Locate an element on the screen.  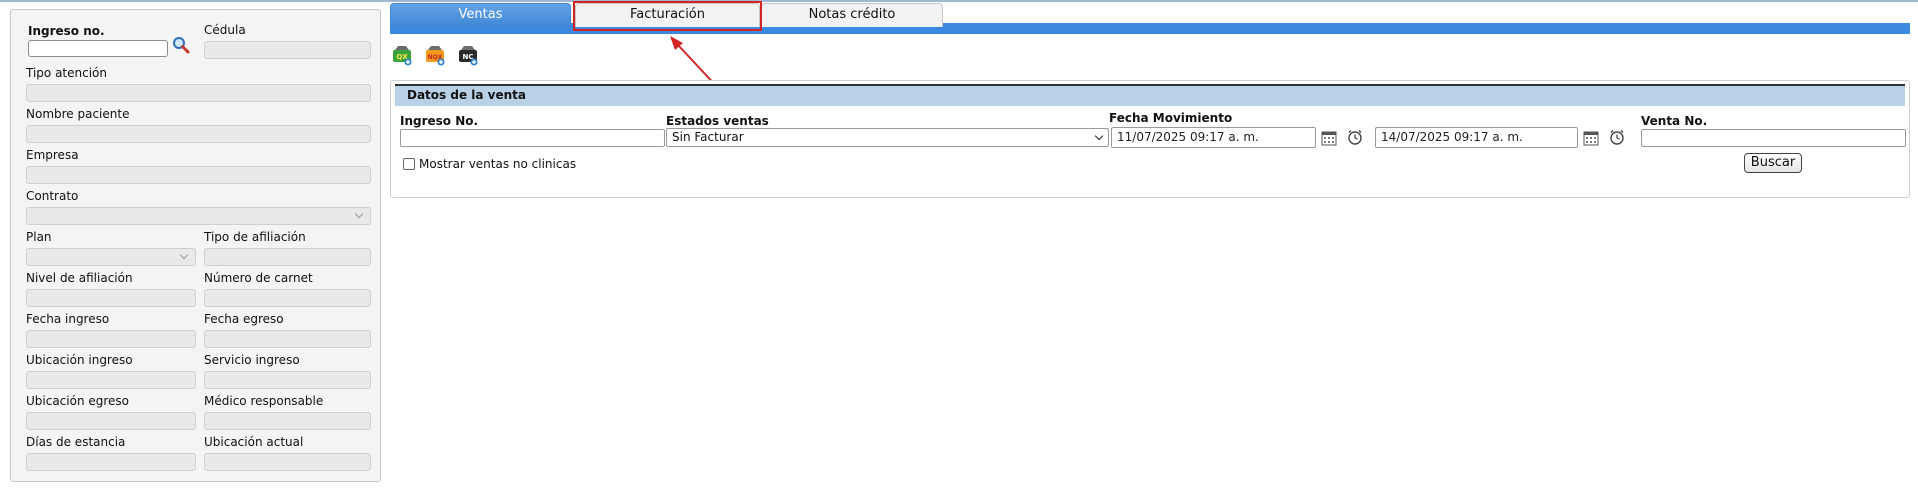
nivel-afiliacion-label: Nivel de afiliación is located at coordinates (79, 278).